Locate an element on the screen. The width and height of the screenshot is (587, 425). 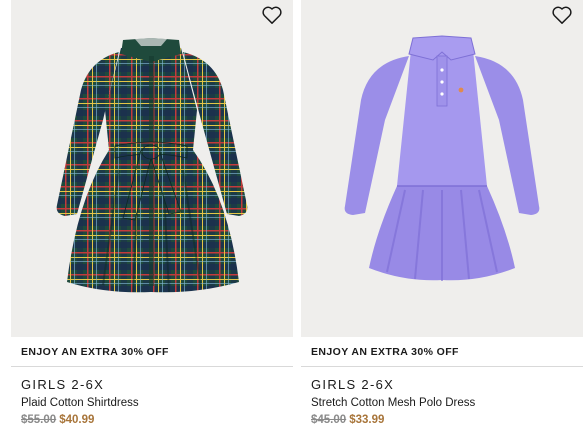
product-name: Plaid Cotton Shirtdress is located at coordinates (80, 403).